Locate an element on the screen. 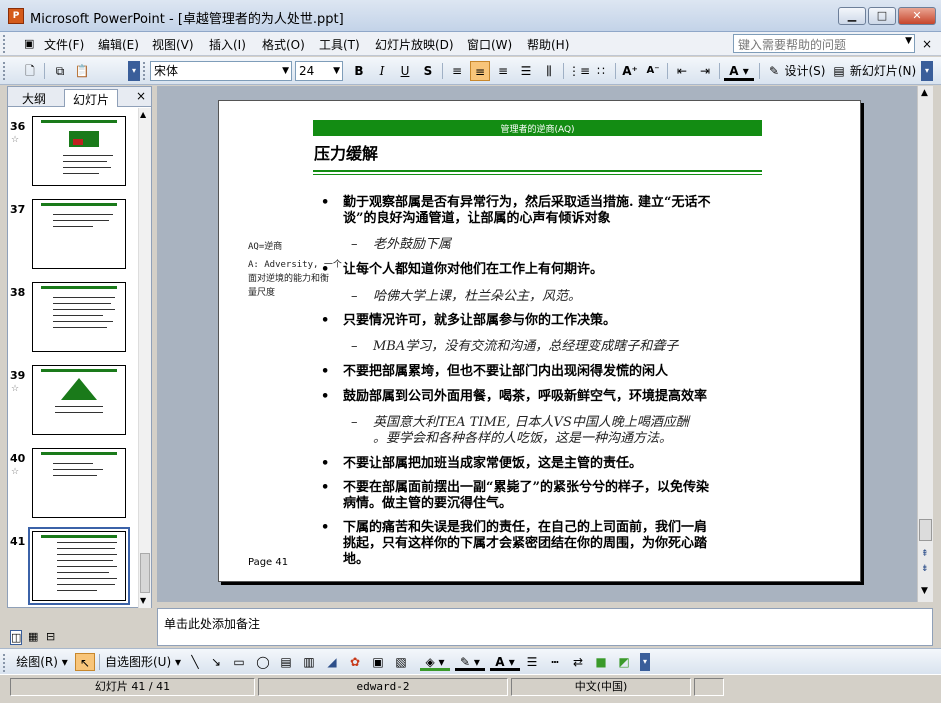  arrow-icon: ↘ is located at coordinates (216, 662).